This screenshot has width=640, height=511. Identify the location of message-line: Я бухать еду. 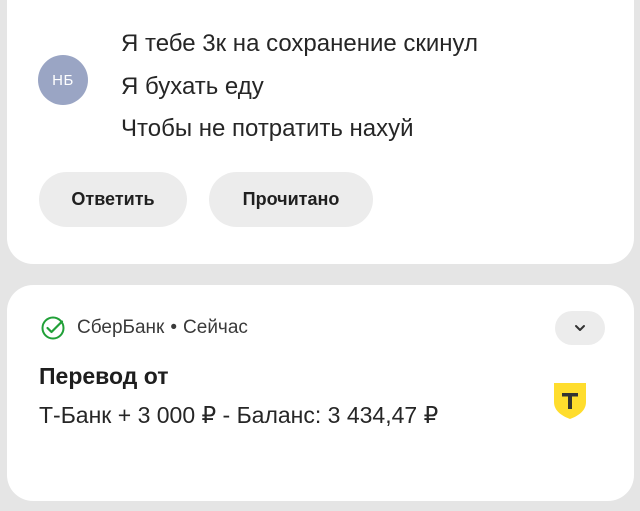
(192, 86).